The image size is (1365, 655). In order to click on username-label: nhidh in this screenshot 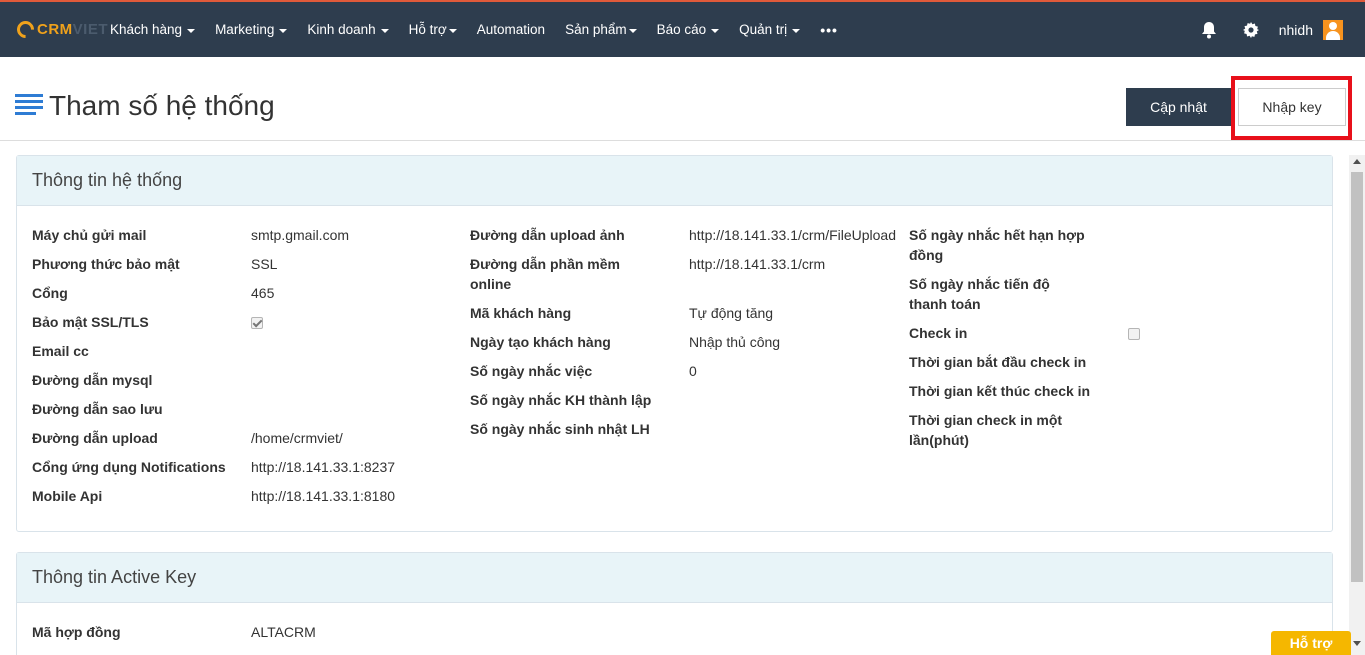, I will do `click(1296, 30)`.